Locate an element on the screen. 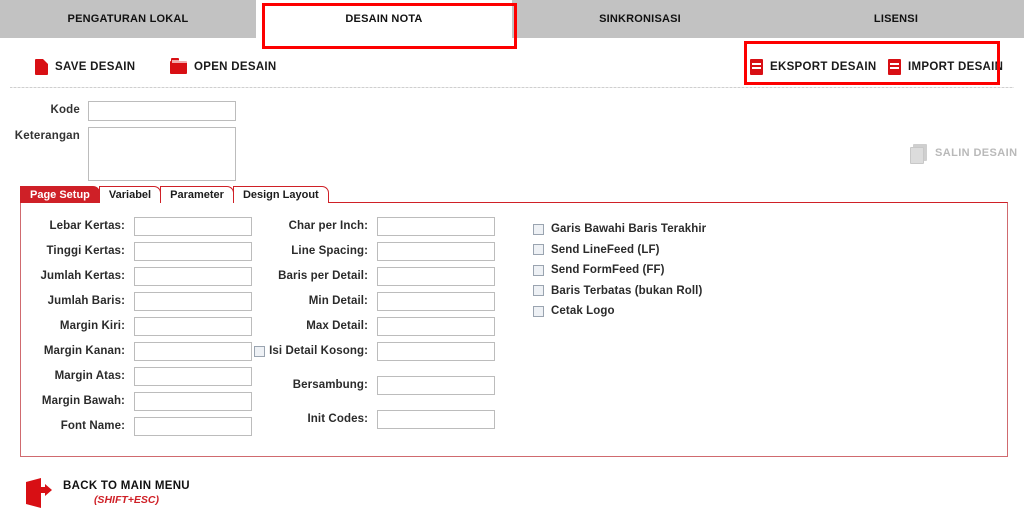  save-desain-button: SAVE DESAIN is located at coordinates (85, 67).